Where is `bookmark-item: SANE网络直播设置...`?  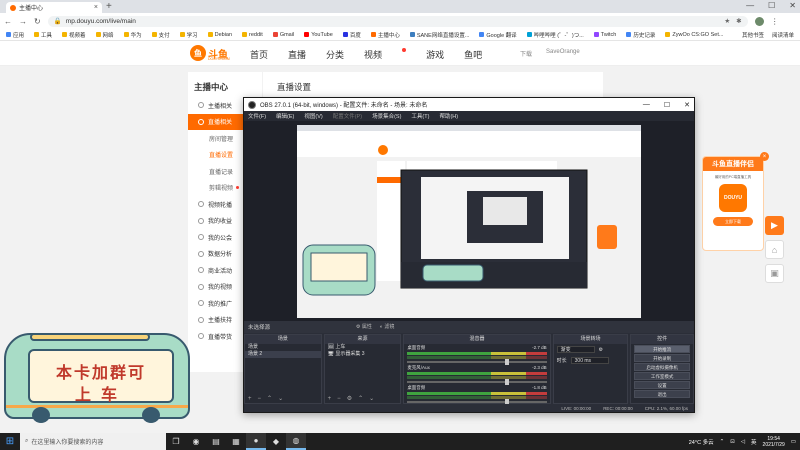 bookmark-item: SANE网络直播设置... is located at coordinates (439, 35).